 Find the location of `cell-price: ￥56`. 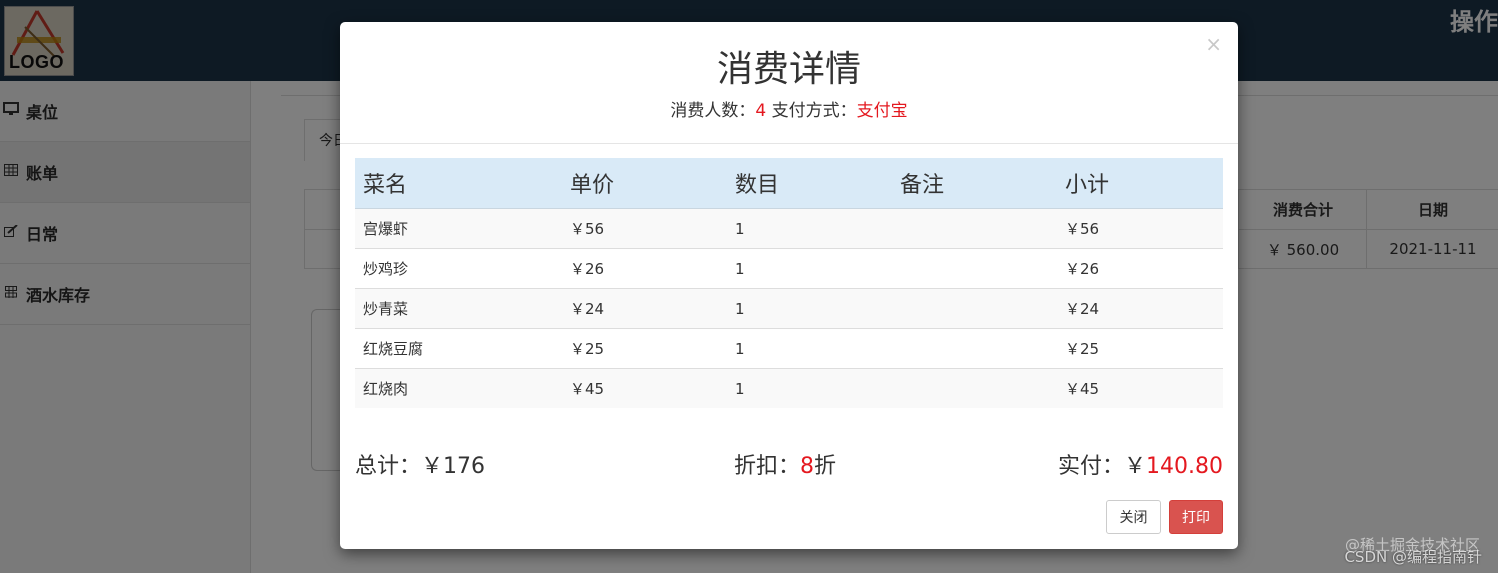

cell-price: ￥56 is located at coordinates (644, 228).